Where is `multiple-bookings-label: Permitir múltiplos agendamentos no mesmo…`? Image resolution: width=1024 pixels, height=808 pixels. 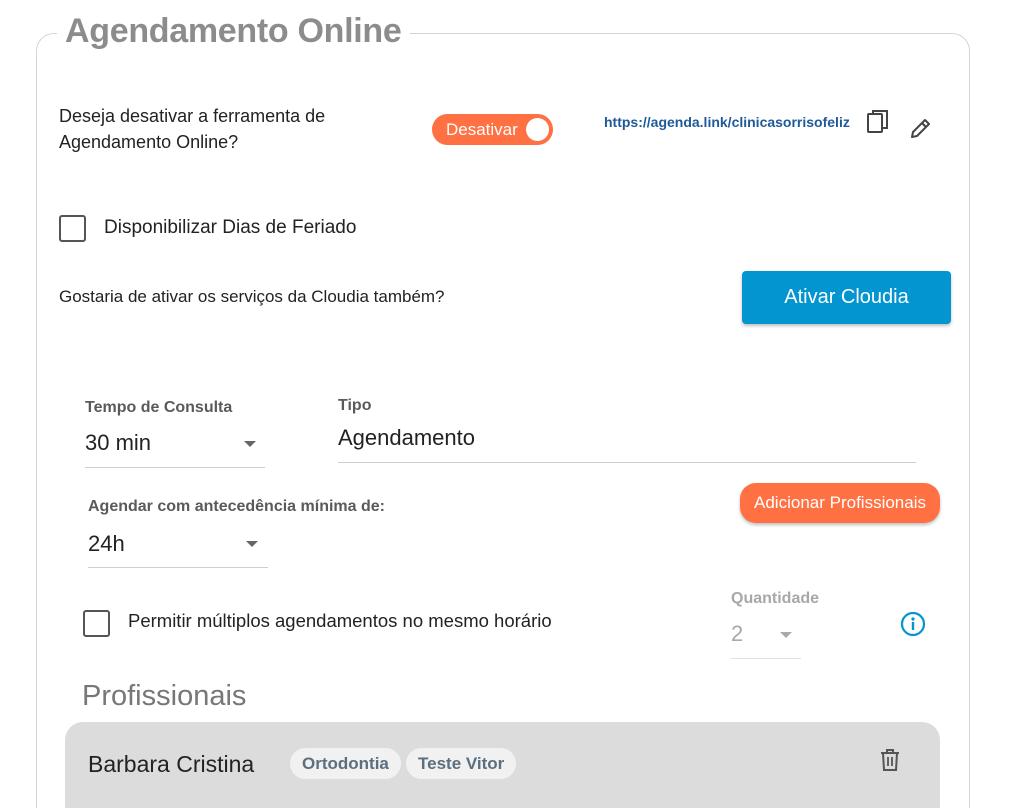 multiple-bookings-label: Permitir múltiplos agendamentos no mesmo… is located at coordinates (340, 620).